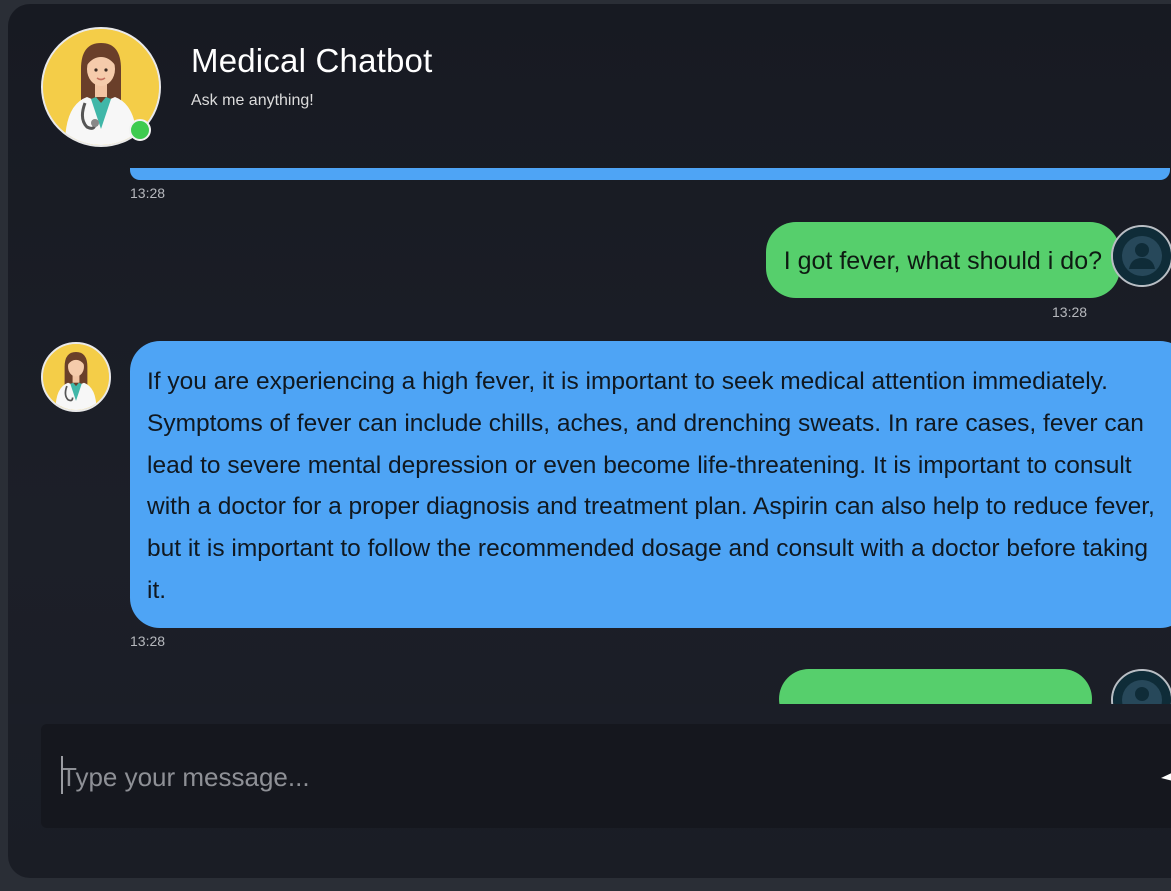 Image resolution: width=1171 pixels, height=891 pixels. What do you see at coordinates (589, 714) in the screenshot?
I see `message-list-clip` at bounding box center [589, 714].